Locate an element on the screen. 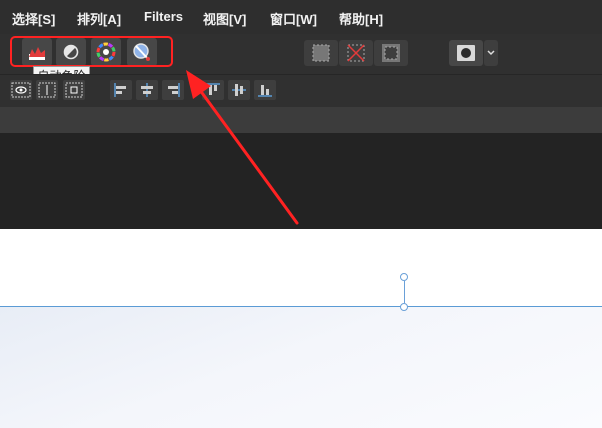 The width and height of the screenshot is (602, 428). secondary-toolbar is located at coordinates (301, 91).